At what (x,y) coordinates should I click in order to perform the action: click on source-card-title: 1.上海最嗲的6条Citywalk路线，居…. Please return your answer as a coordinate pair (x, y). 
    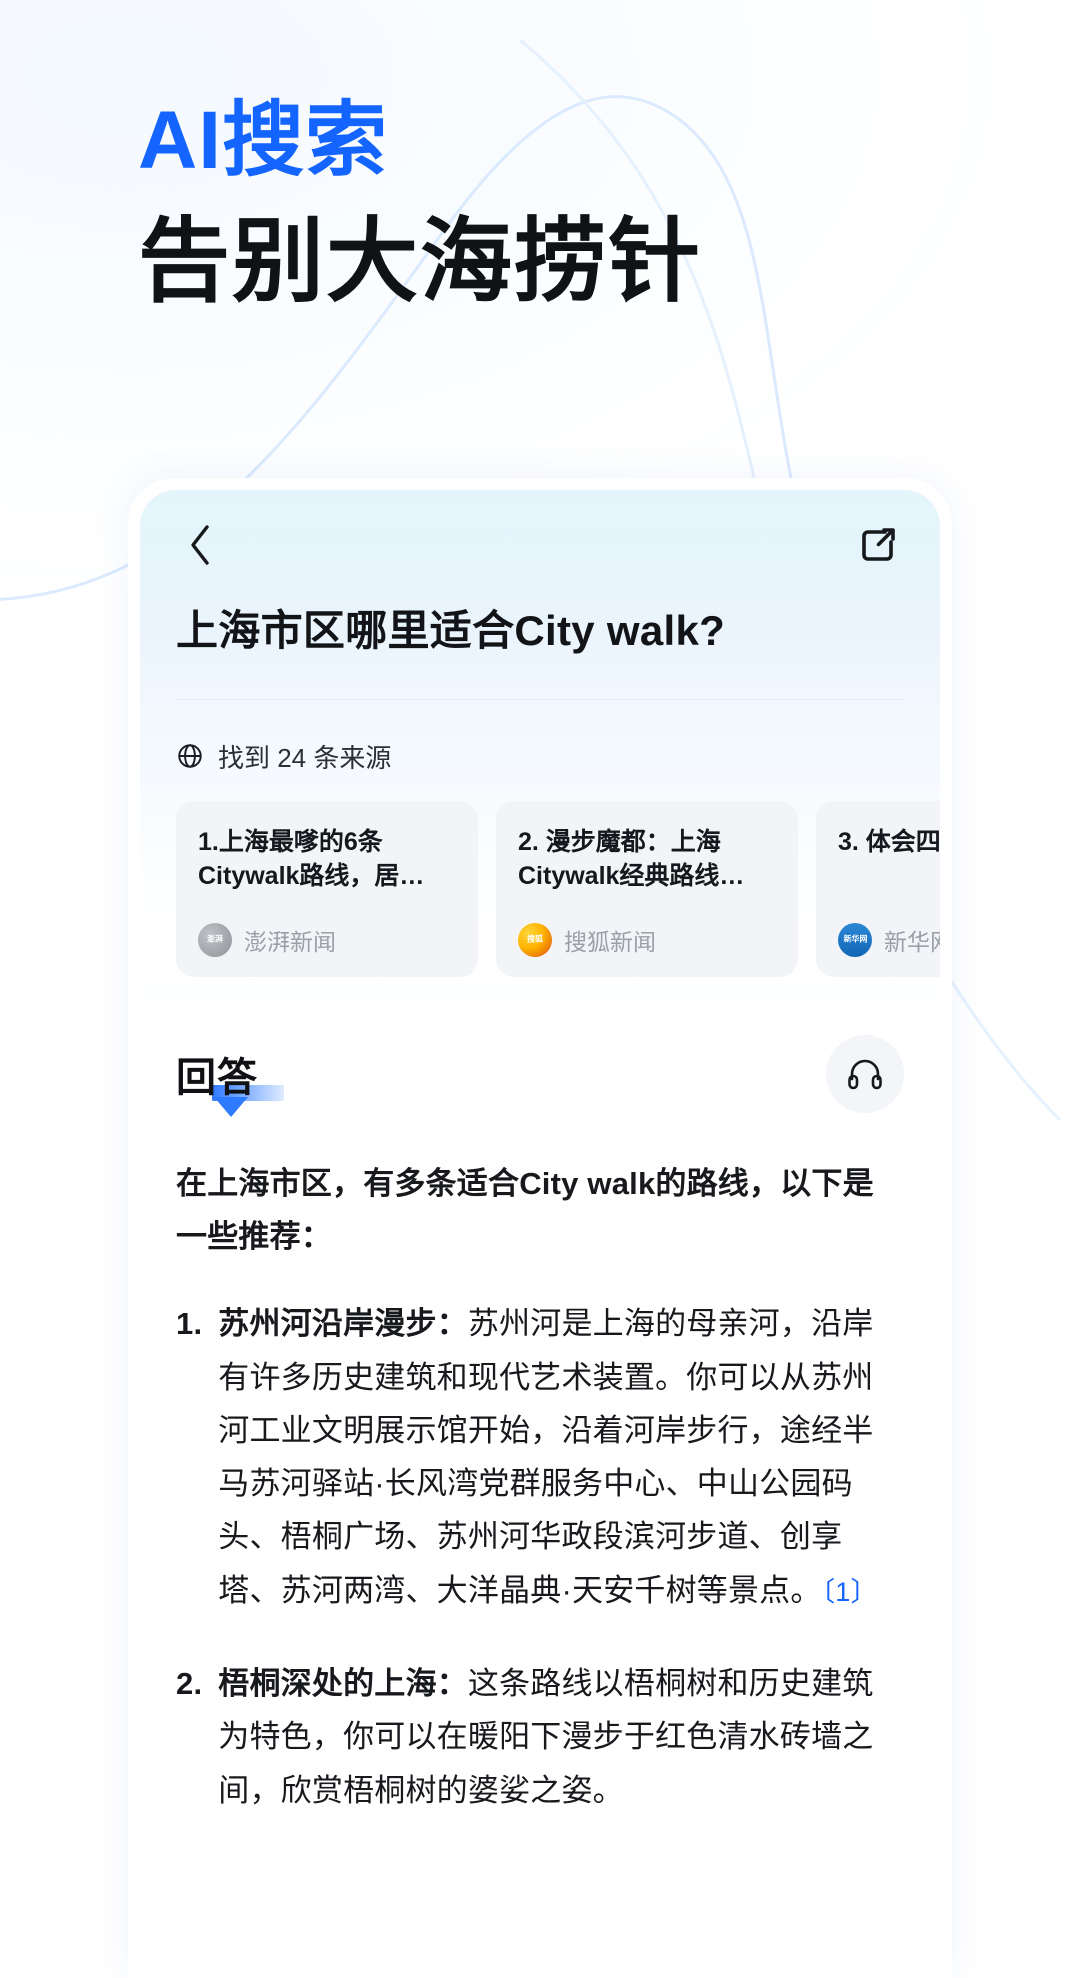
    Looking at the image, I should click on (311, 859).